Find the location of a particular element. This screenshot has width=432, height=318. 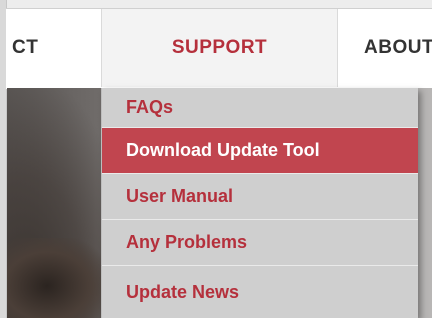

photo-person-hair is located at coordinates (57, 278).